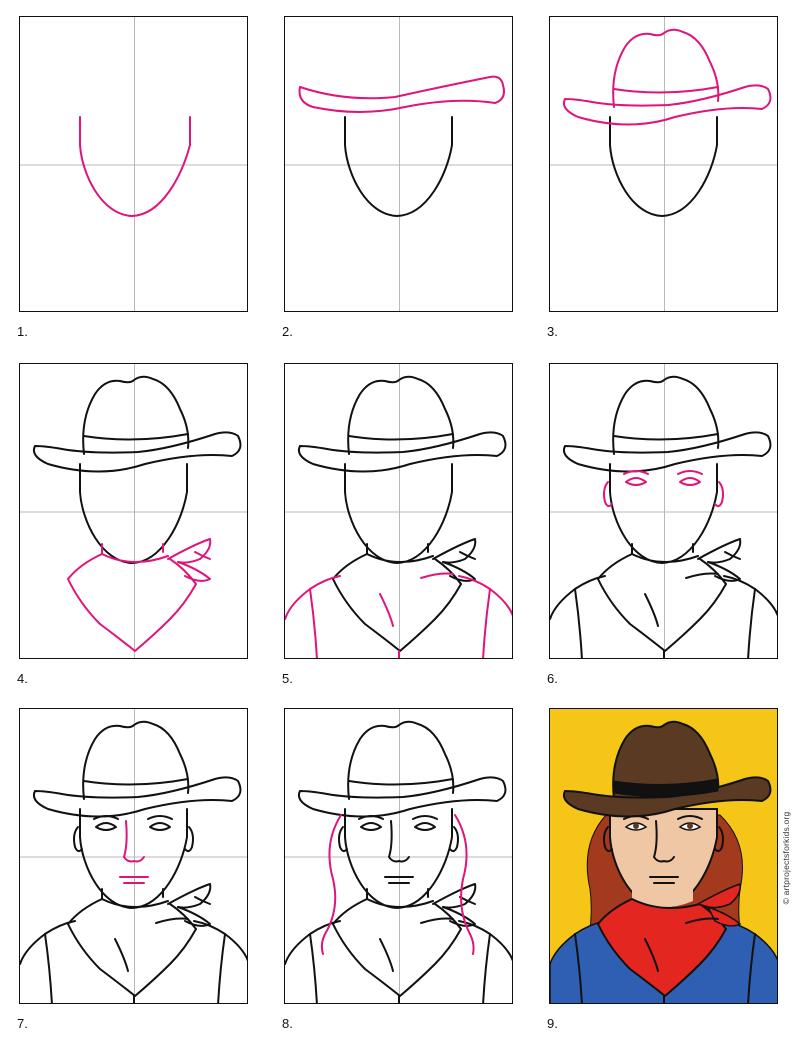 Image resolution: width=800 pixels, height=1041 pixels. I want to click on bandana-line-new, so click(132, 602).